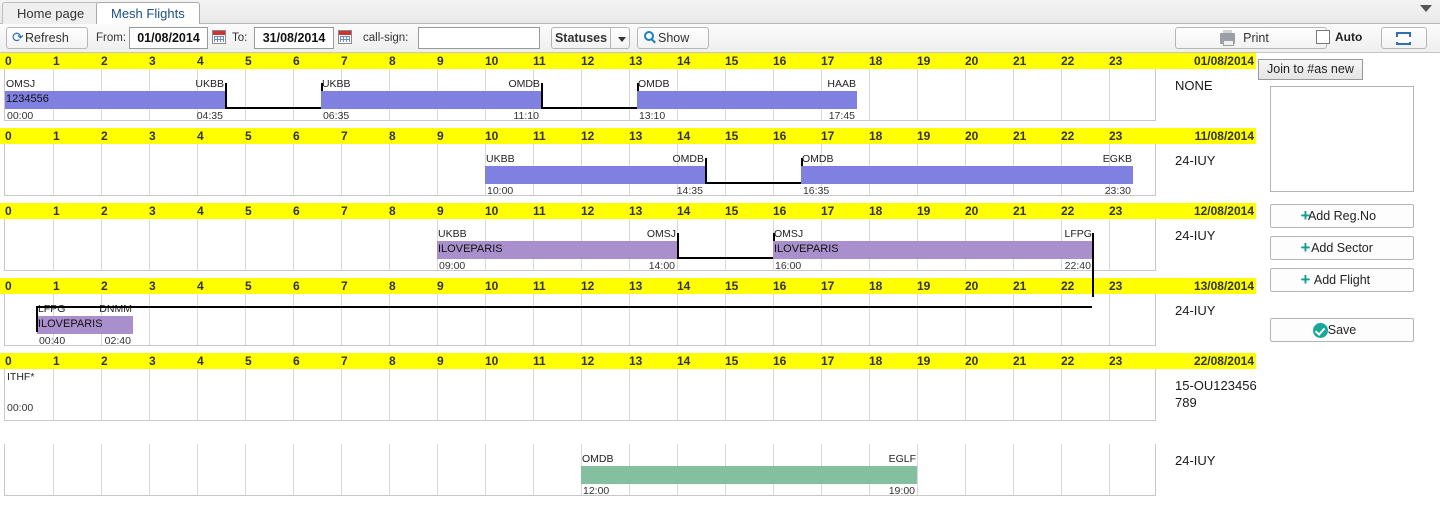  Describe the element at coordinates (104, 61) in the screenshot. I see `hour-tick-label: 2` at that location.